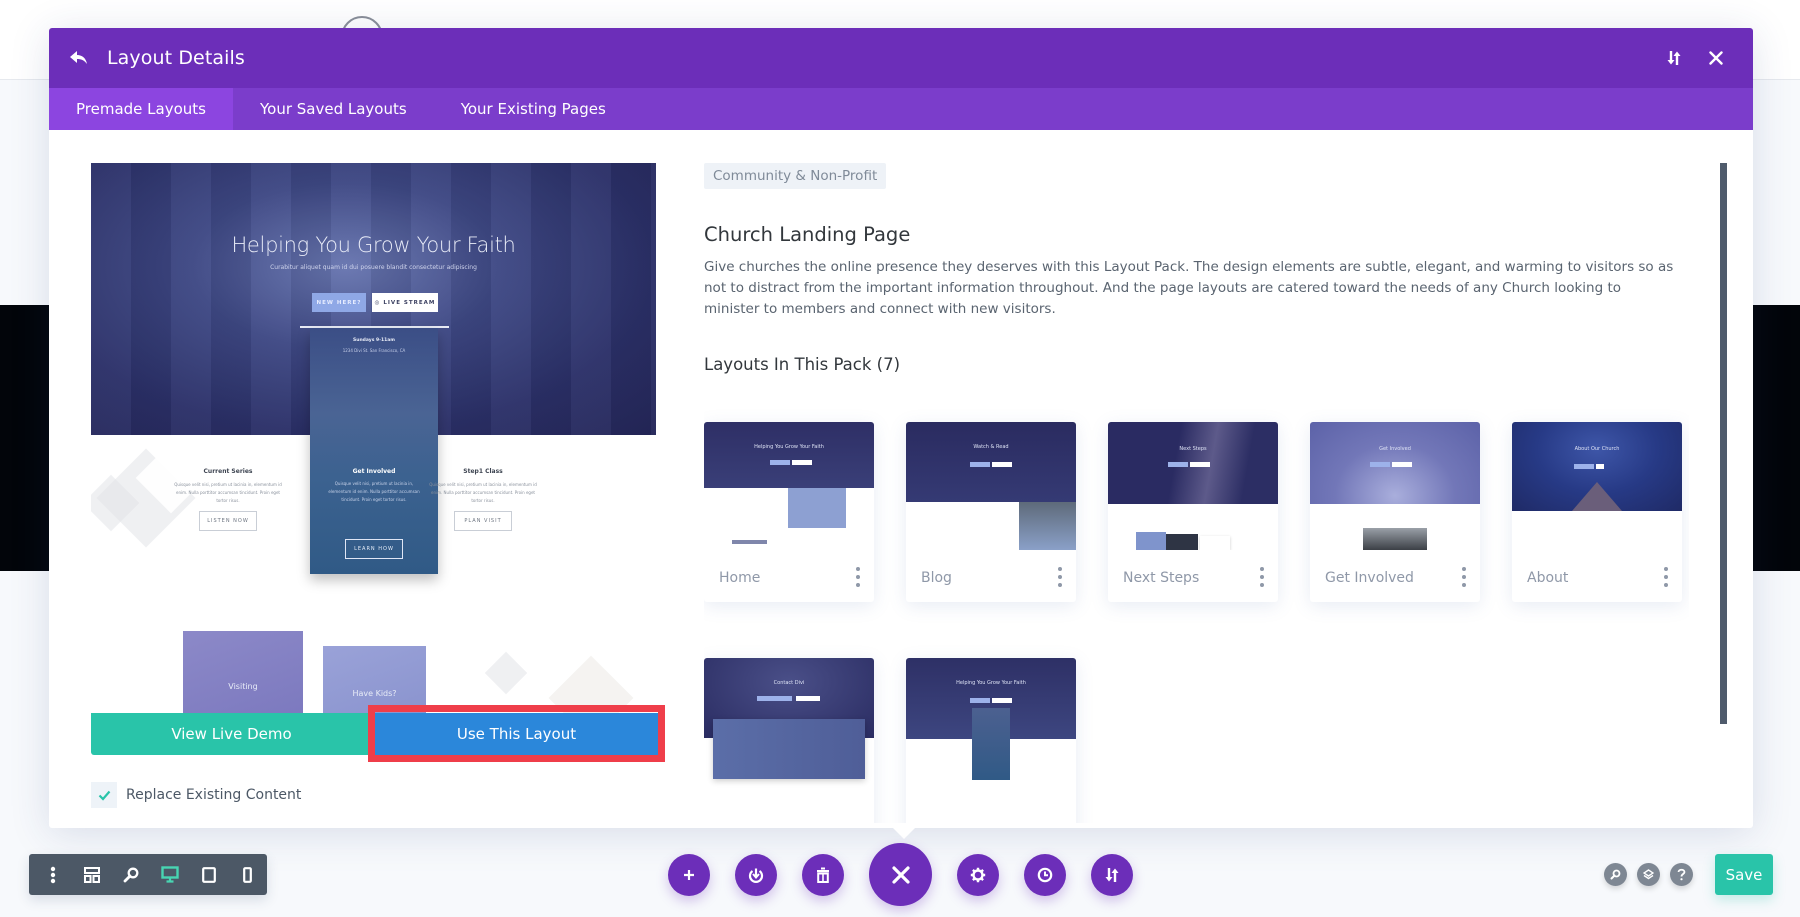  I want to click on preview-card-hours: Sundays 9-11am, so click(374, 340).